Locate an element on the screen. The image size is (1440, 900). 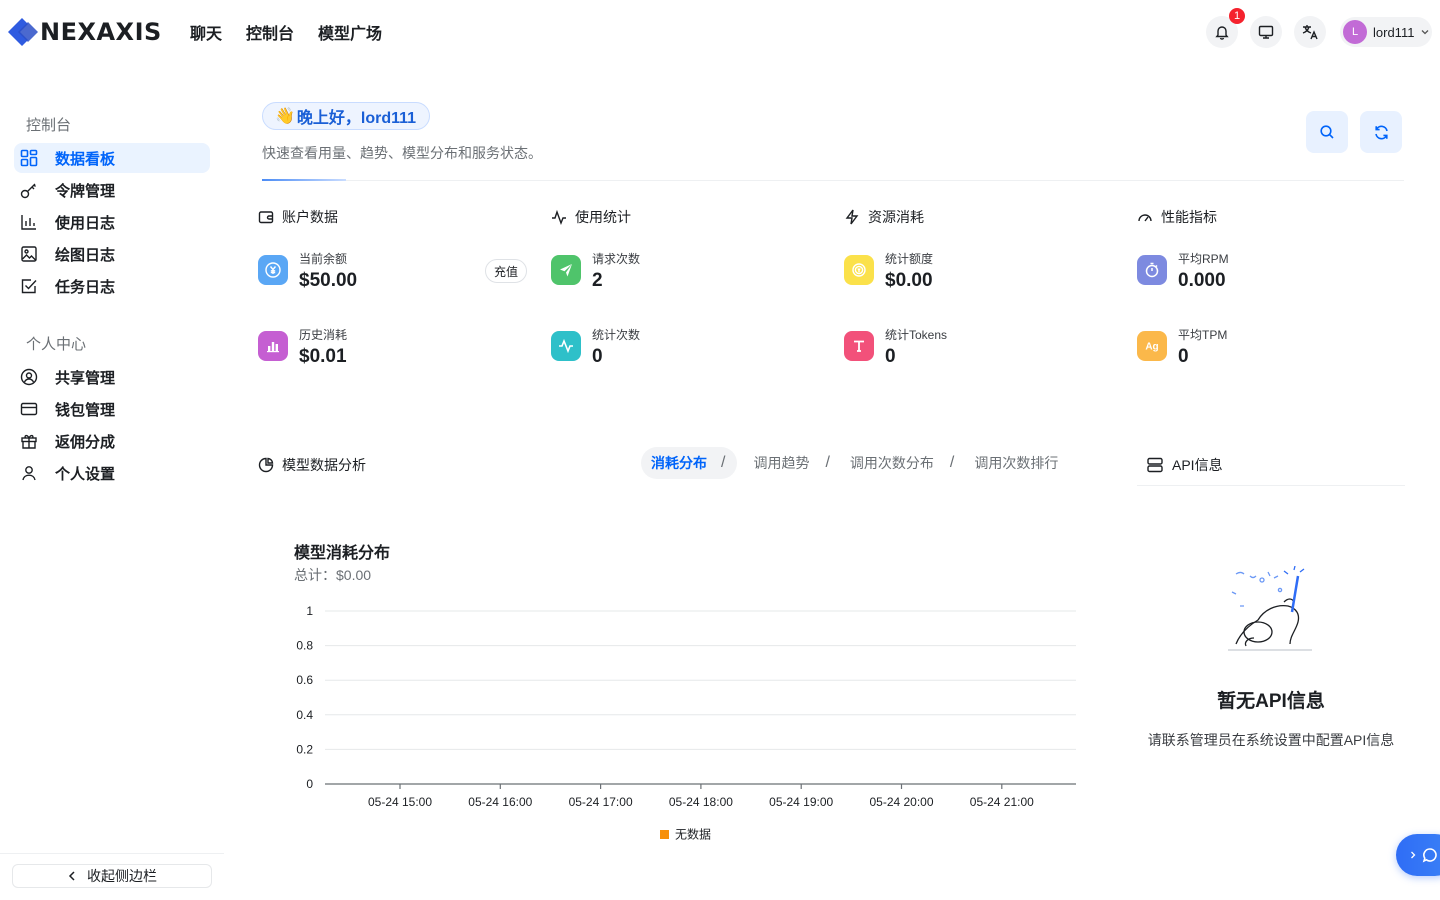
sidebar-item-label: 返佣分成 is located at coordinates (85, 442).